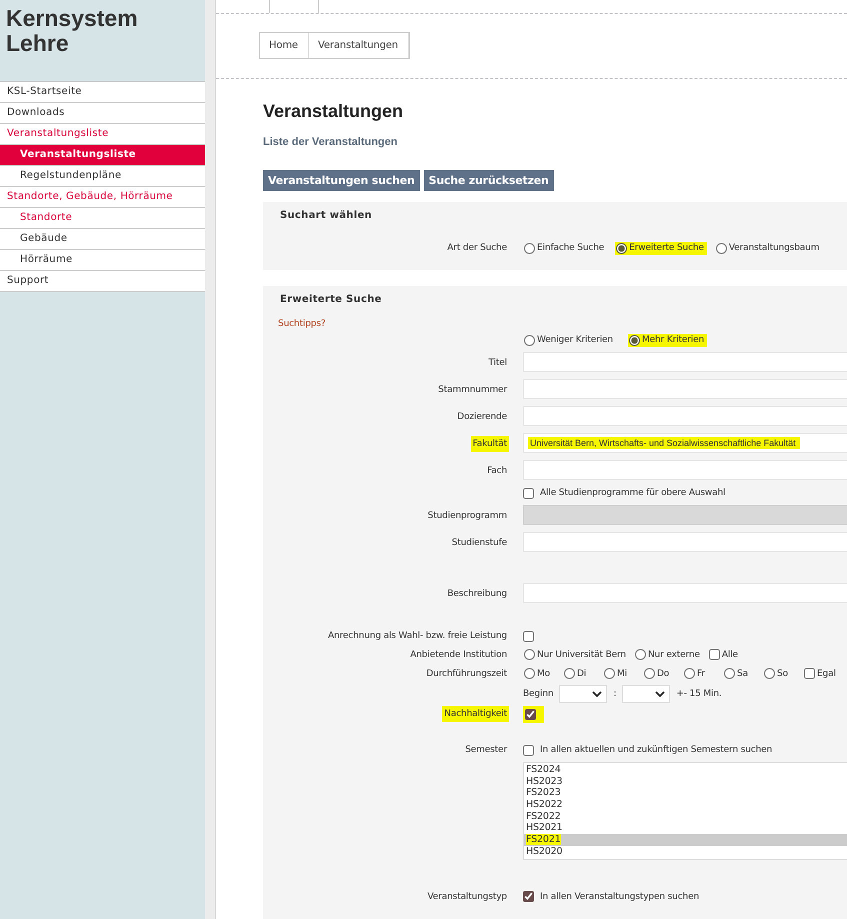  Describe the element at coordinates (668, 654) in the screenshot. I see `option: Nur externe` at that location.